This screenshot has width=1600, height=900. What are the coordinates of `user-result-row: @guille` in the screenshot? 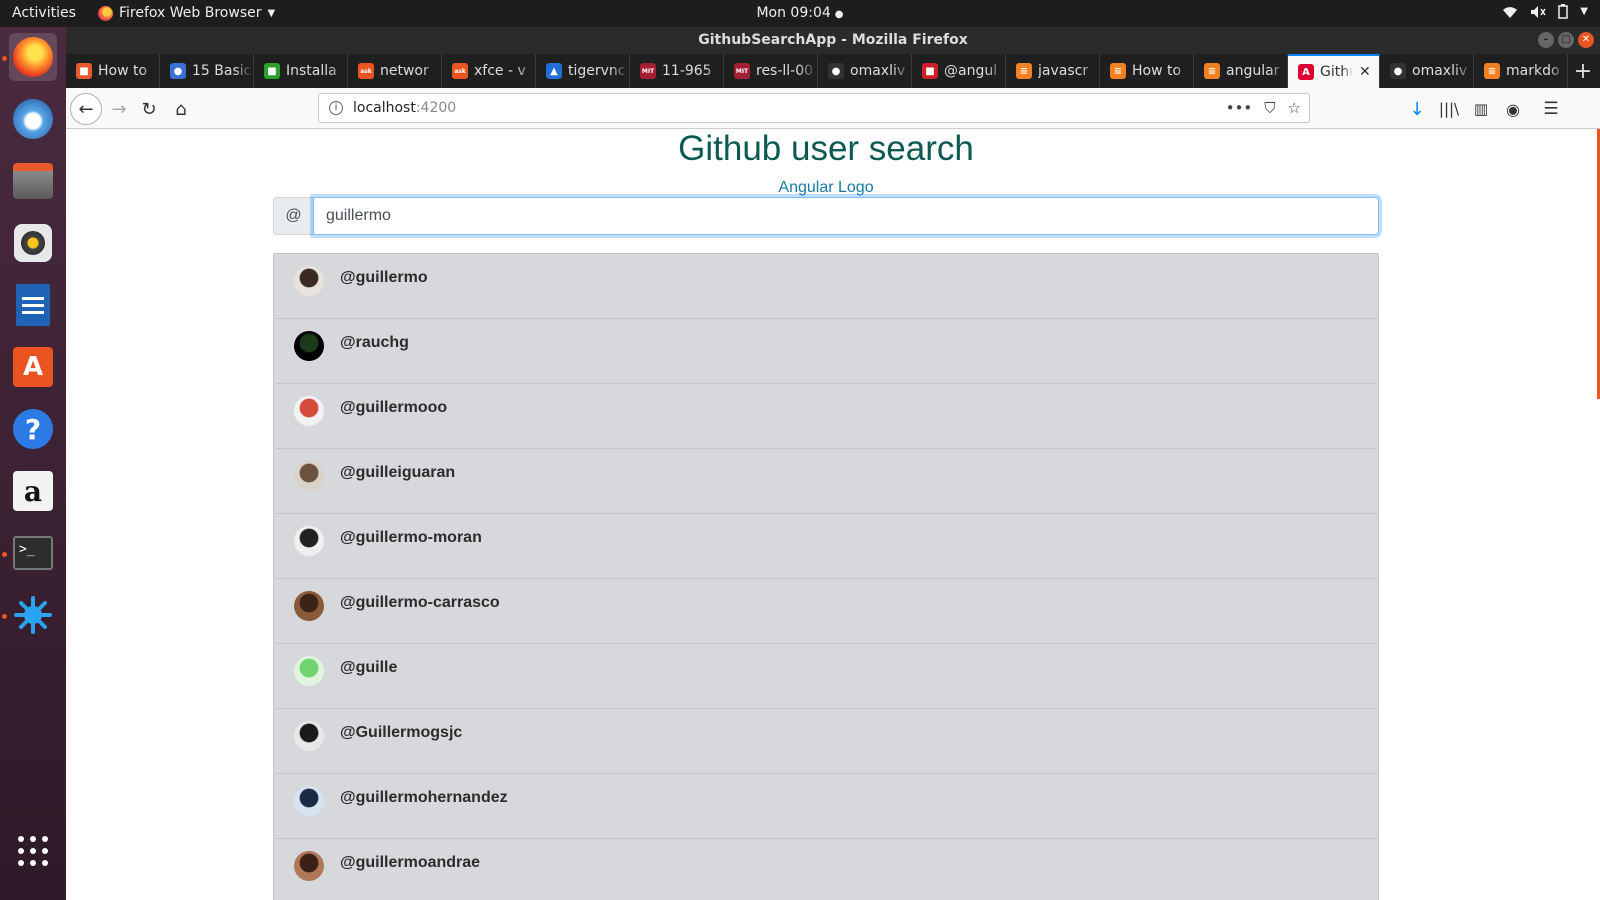 It's located at (826, 676).